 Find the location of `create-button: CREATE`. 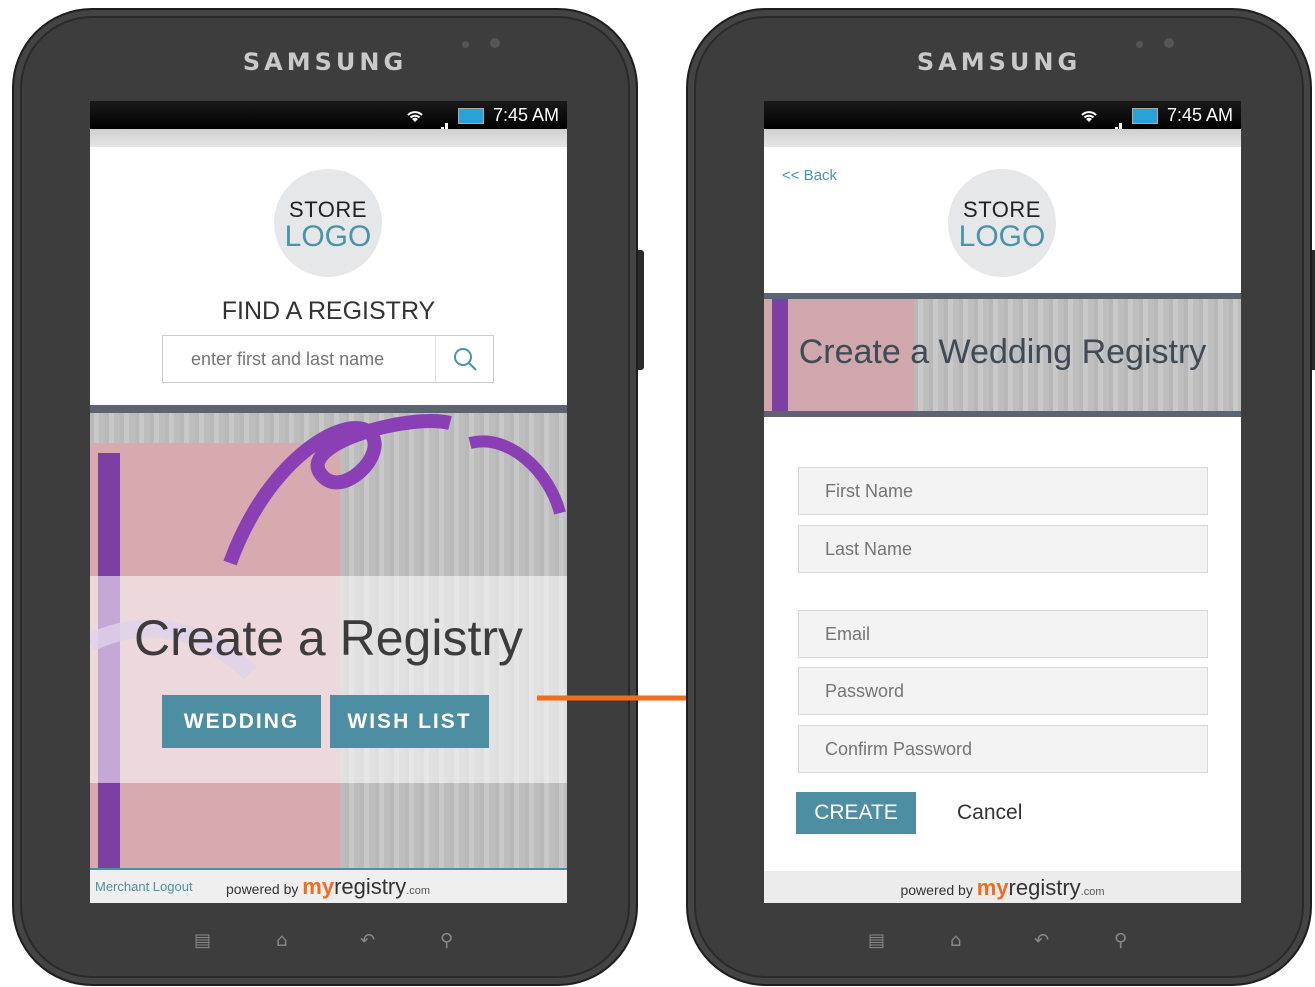

create-button: CREATE is located at coordinates (856, 813).